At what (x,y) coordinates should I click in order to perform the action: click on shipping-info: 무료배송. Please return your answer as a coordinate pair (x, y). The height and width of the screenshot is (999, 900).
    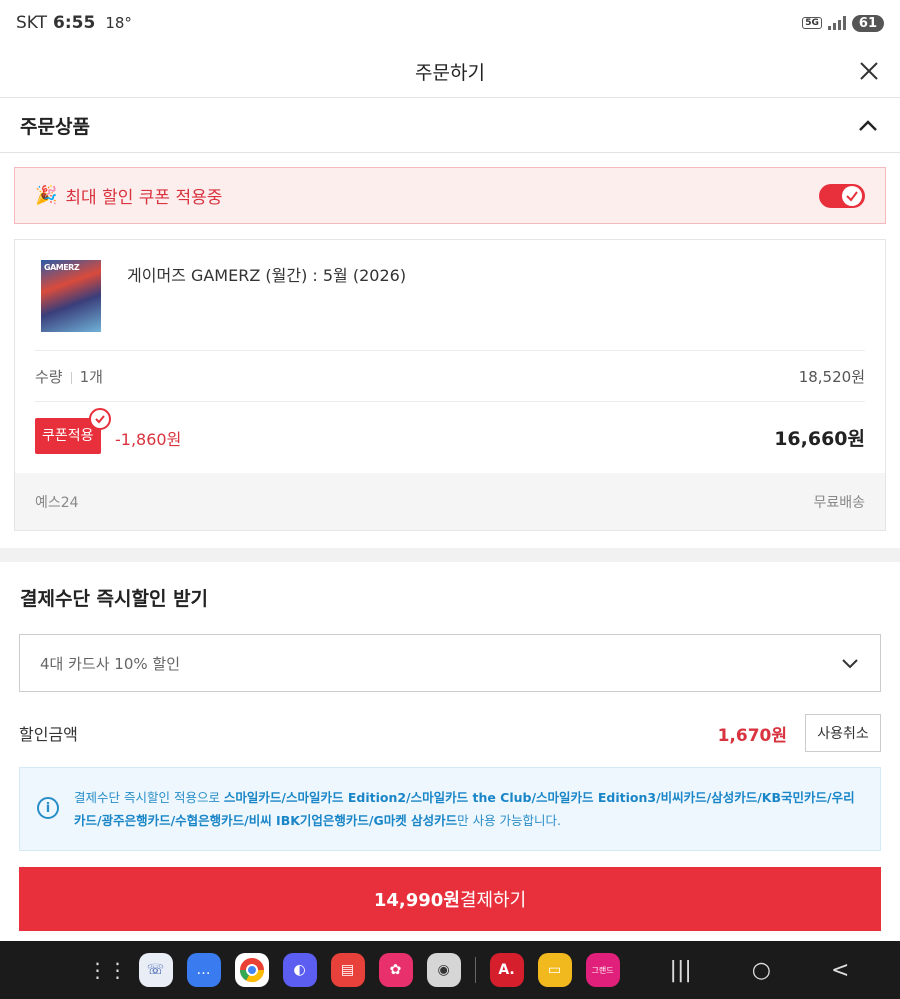
    Looking at the image, I should click on (839, 502).